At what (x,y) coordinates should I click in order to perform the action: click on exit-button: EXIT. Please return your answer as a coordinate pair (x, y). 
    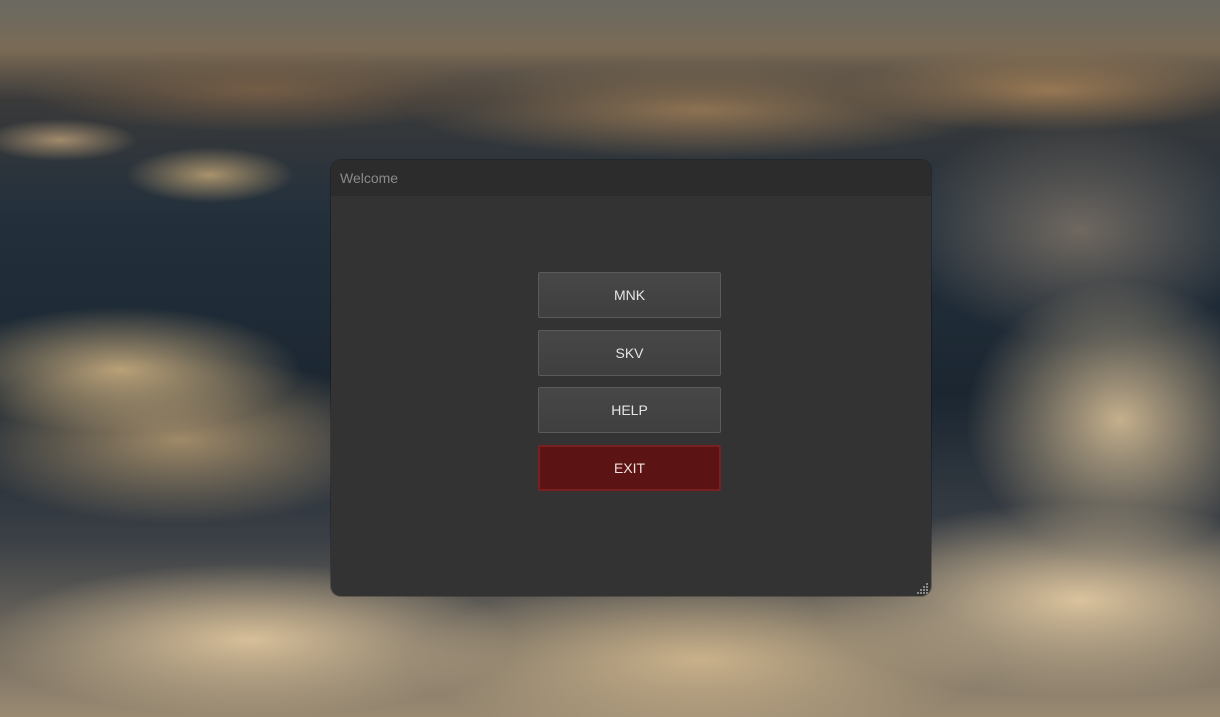
    Looking at the image, I should click on (629, 468).